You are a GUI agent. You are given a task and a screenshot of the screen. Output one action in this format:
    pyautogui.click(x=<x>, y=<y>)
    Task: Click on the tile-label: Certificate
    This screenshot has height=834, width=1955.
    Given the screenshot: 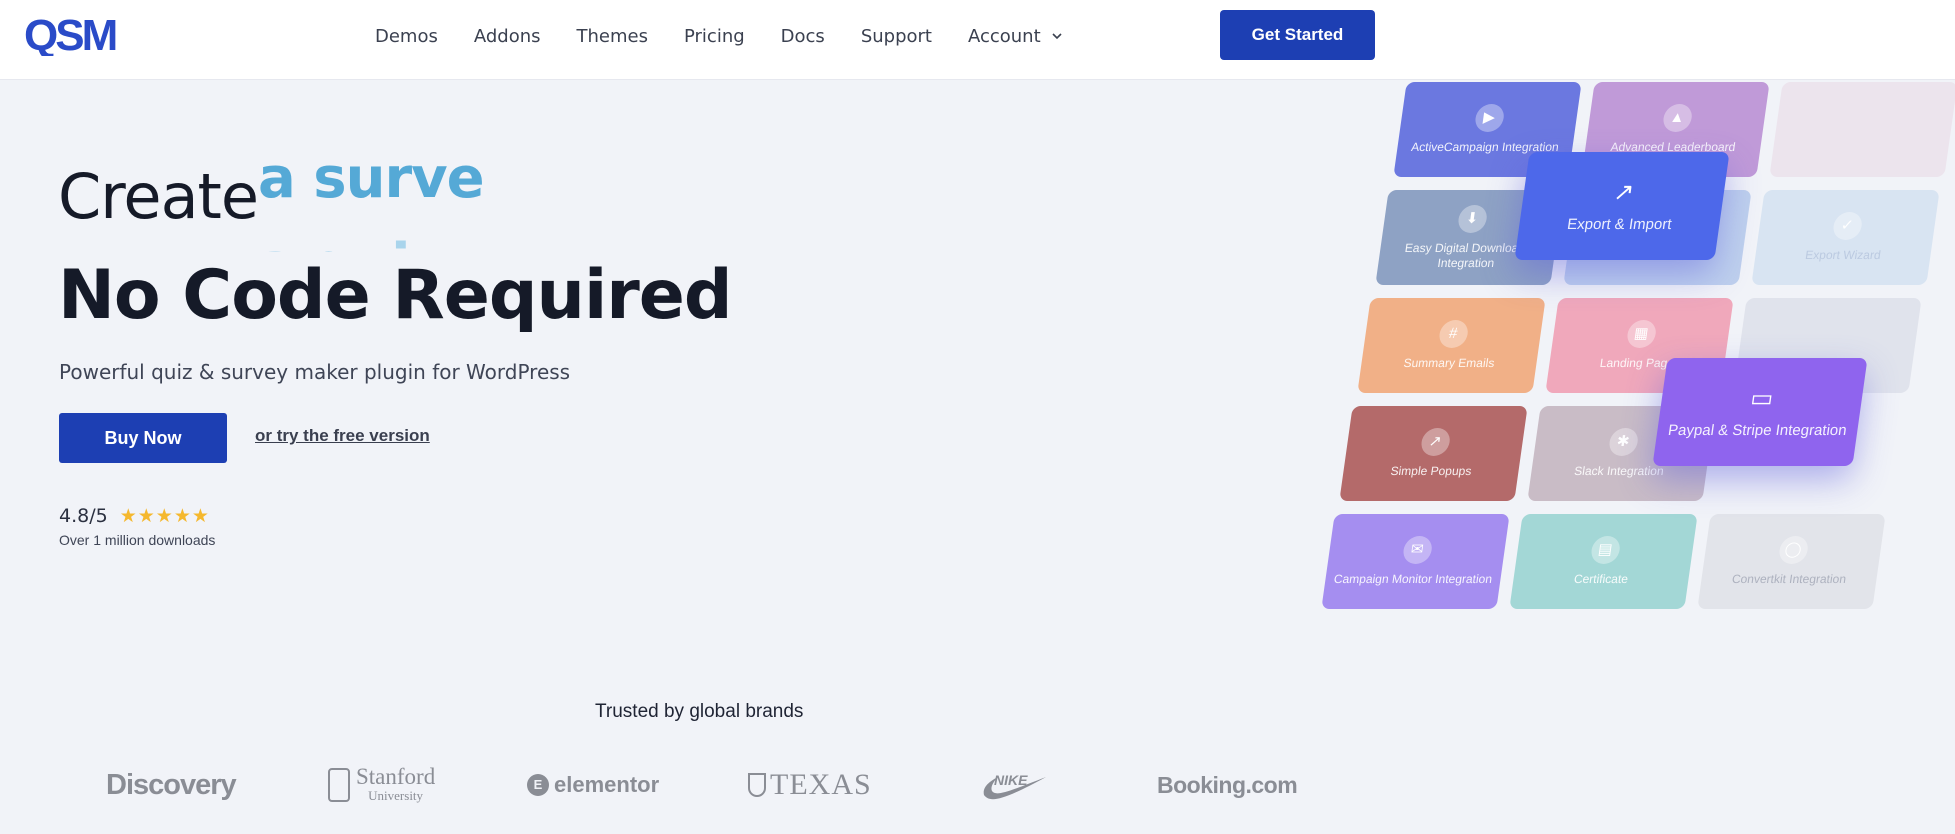 What is the action you would take?
    pyautogui.click(x=1600, y=579)
    